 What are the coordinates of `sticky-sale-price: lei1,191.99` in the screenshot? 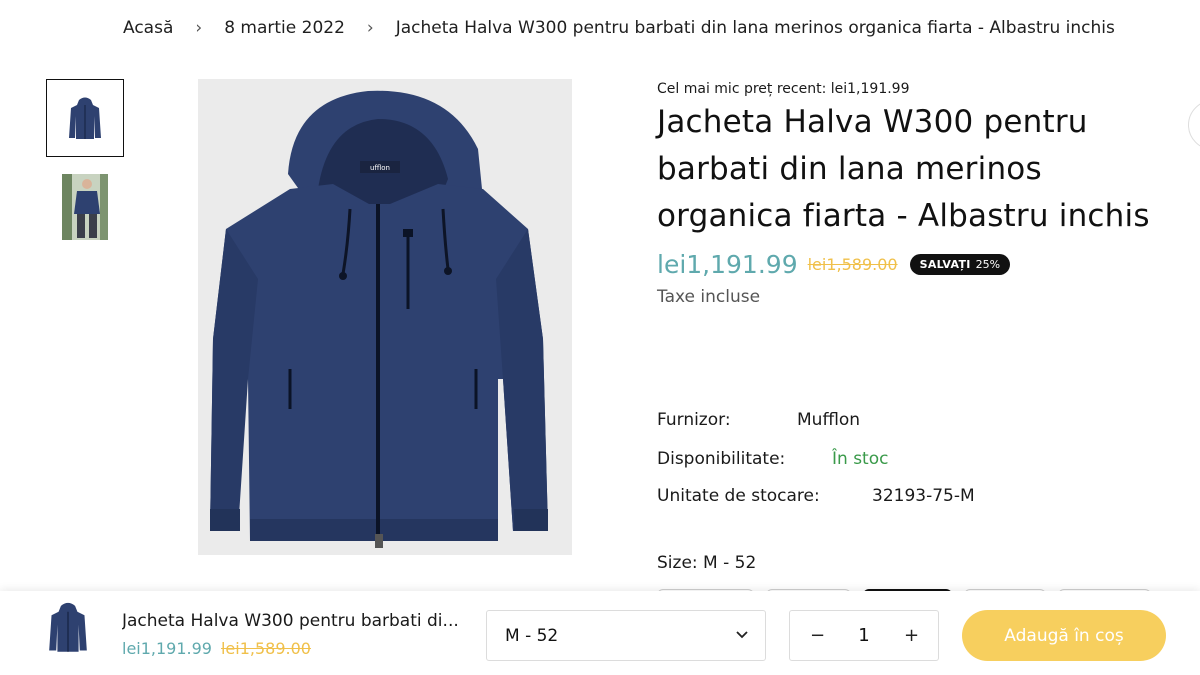 It's located at (167, 648).